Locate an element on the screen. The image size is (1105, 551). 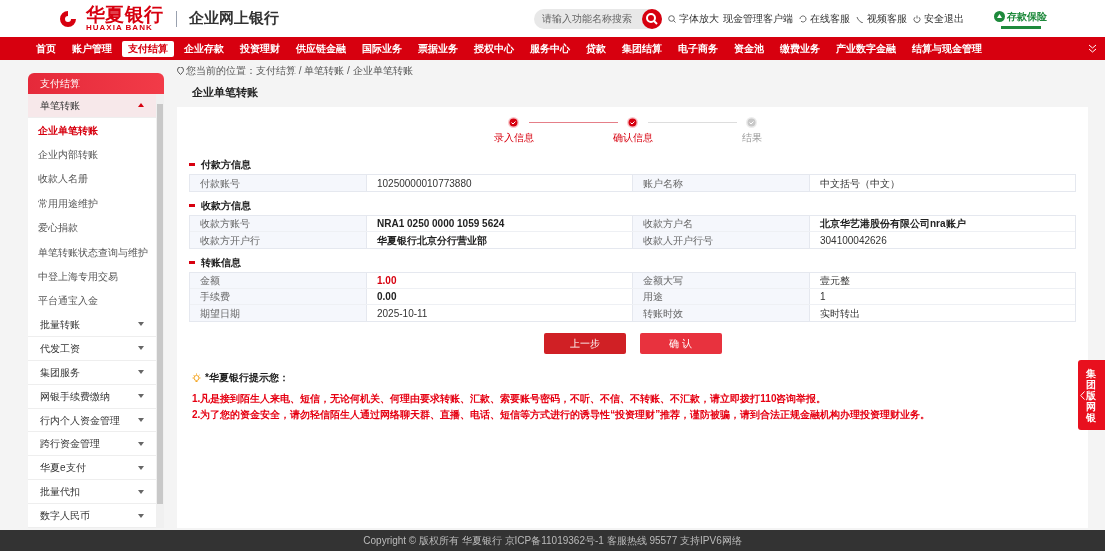
field-label: 转账时效 is located at coordinates (721, 313).